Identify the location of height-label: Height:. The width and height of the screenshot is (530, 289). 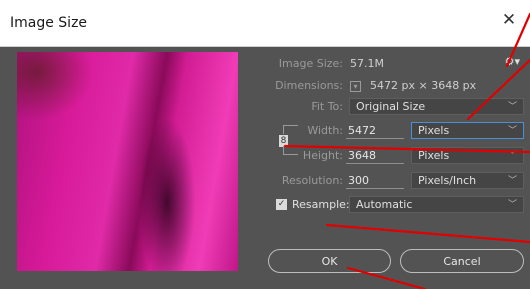
(322, 155).